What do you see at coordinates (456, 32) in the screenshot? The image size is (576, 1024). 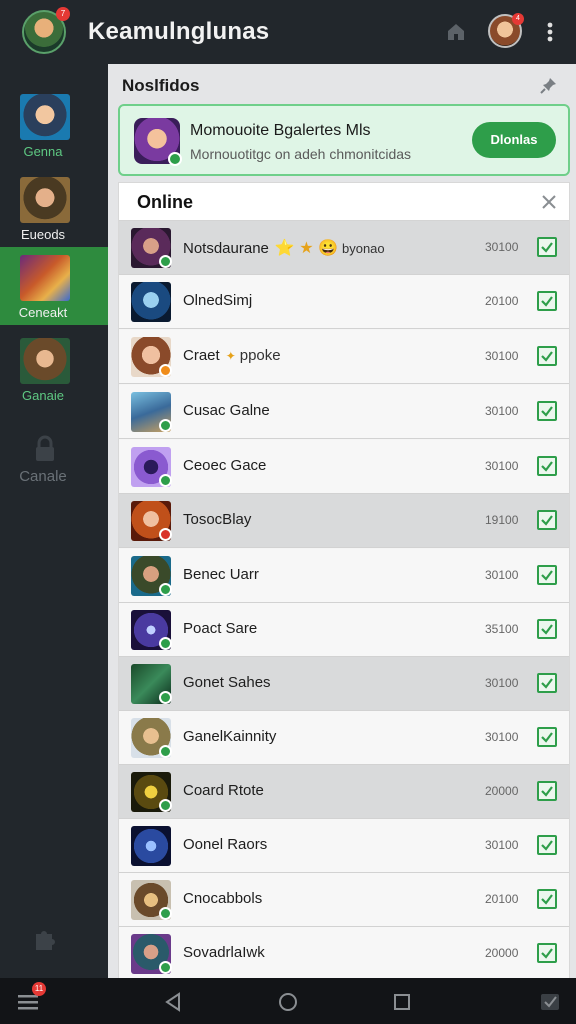 I see `home-icon` at bounding box center [456, 32].